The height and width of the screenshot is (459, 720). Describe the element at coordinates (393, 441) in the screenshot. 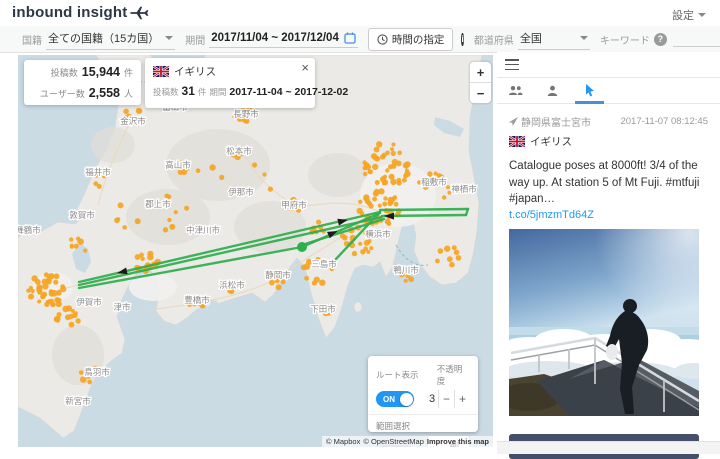

I see `osm-attribution-link: © OpenStreetMap` at that location.